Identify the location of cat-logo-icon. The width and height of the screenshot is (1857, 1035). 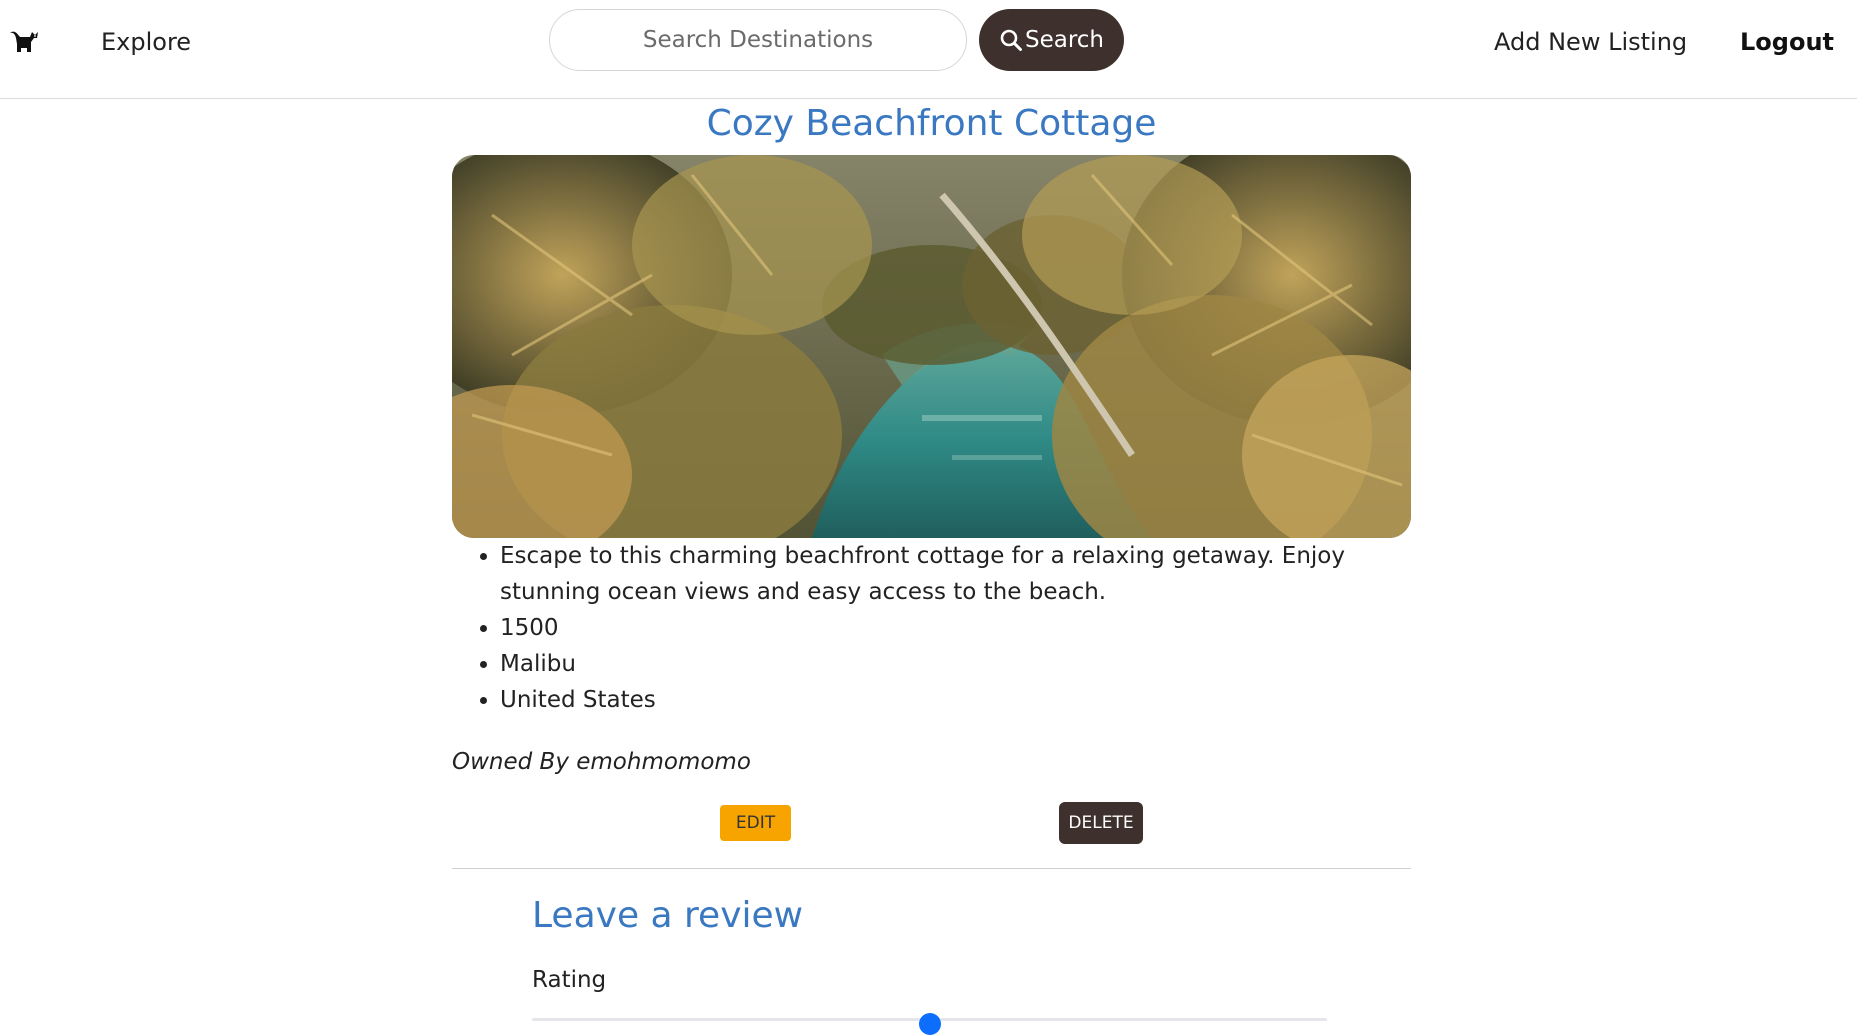
(25, 41).